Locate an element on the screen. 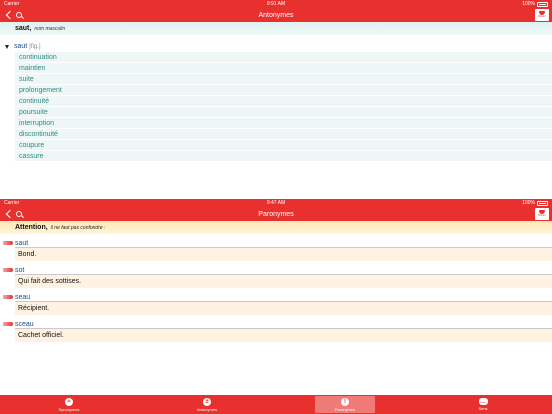 This screenshot has height=414, width=552. paronym-entry: seau Récipient. is located at coordinates (276, 303).